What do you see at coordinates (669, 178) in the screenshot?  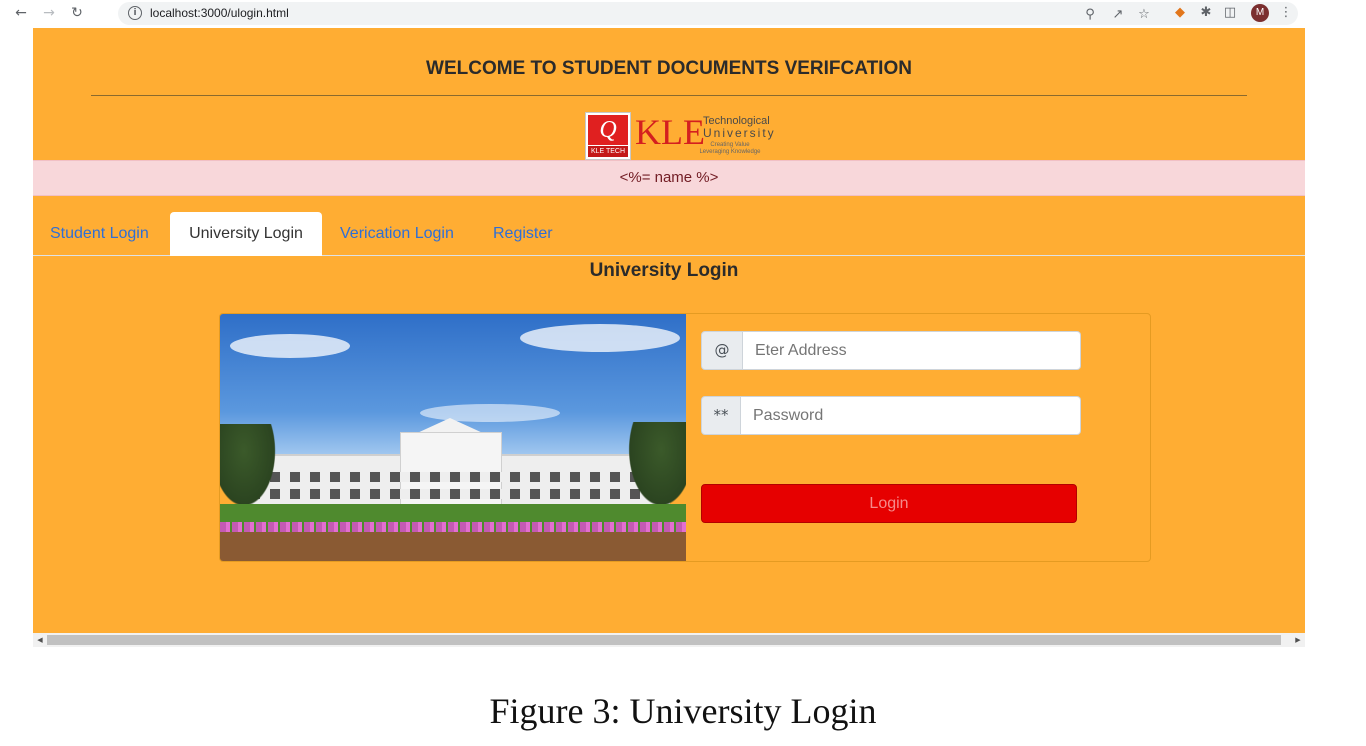 I see `alert-banner: <%= name %>` at bounding box center [669, 178].